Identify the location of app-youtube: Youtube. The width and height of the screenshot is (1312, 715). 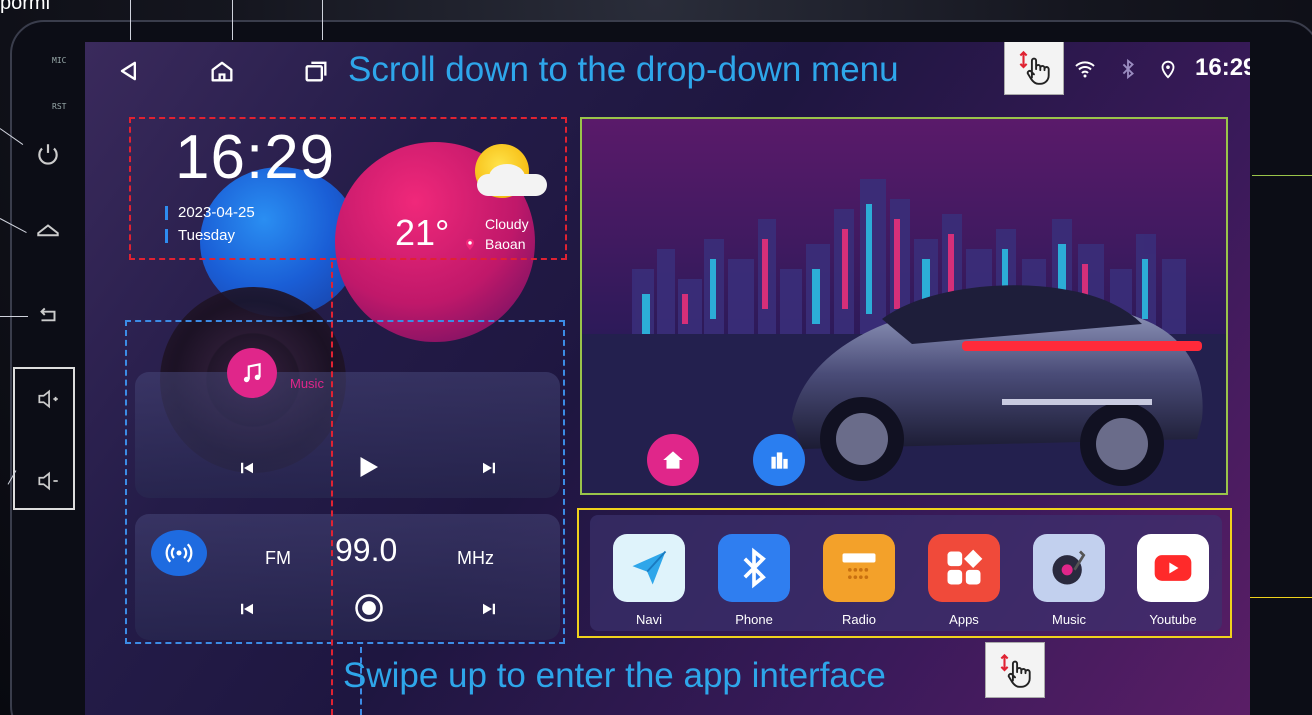
(1173, 580).